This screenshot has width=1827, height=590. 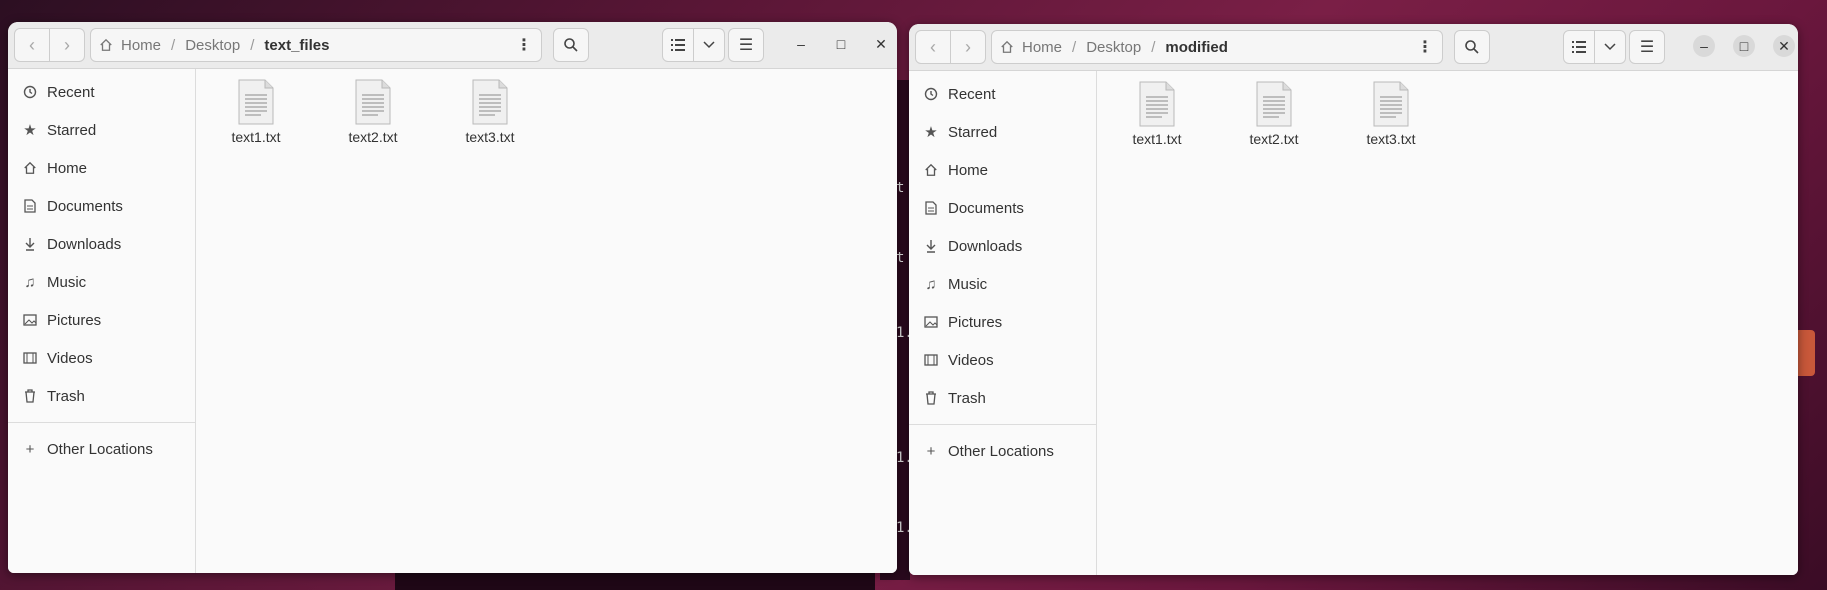 What do you see at coordinates (30, 449) in the screenshot?
I see `plus-icon: +` at bounding box center [30, 449].